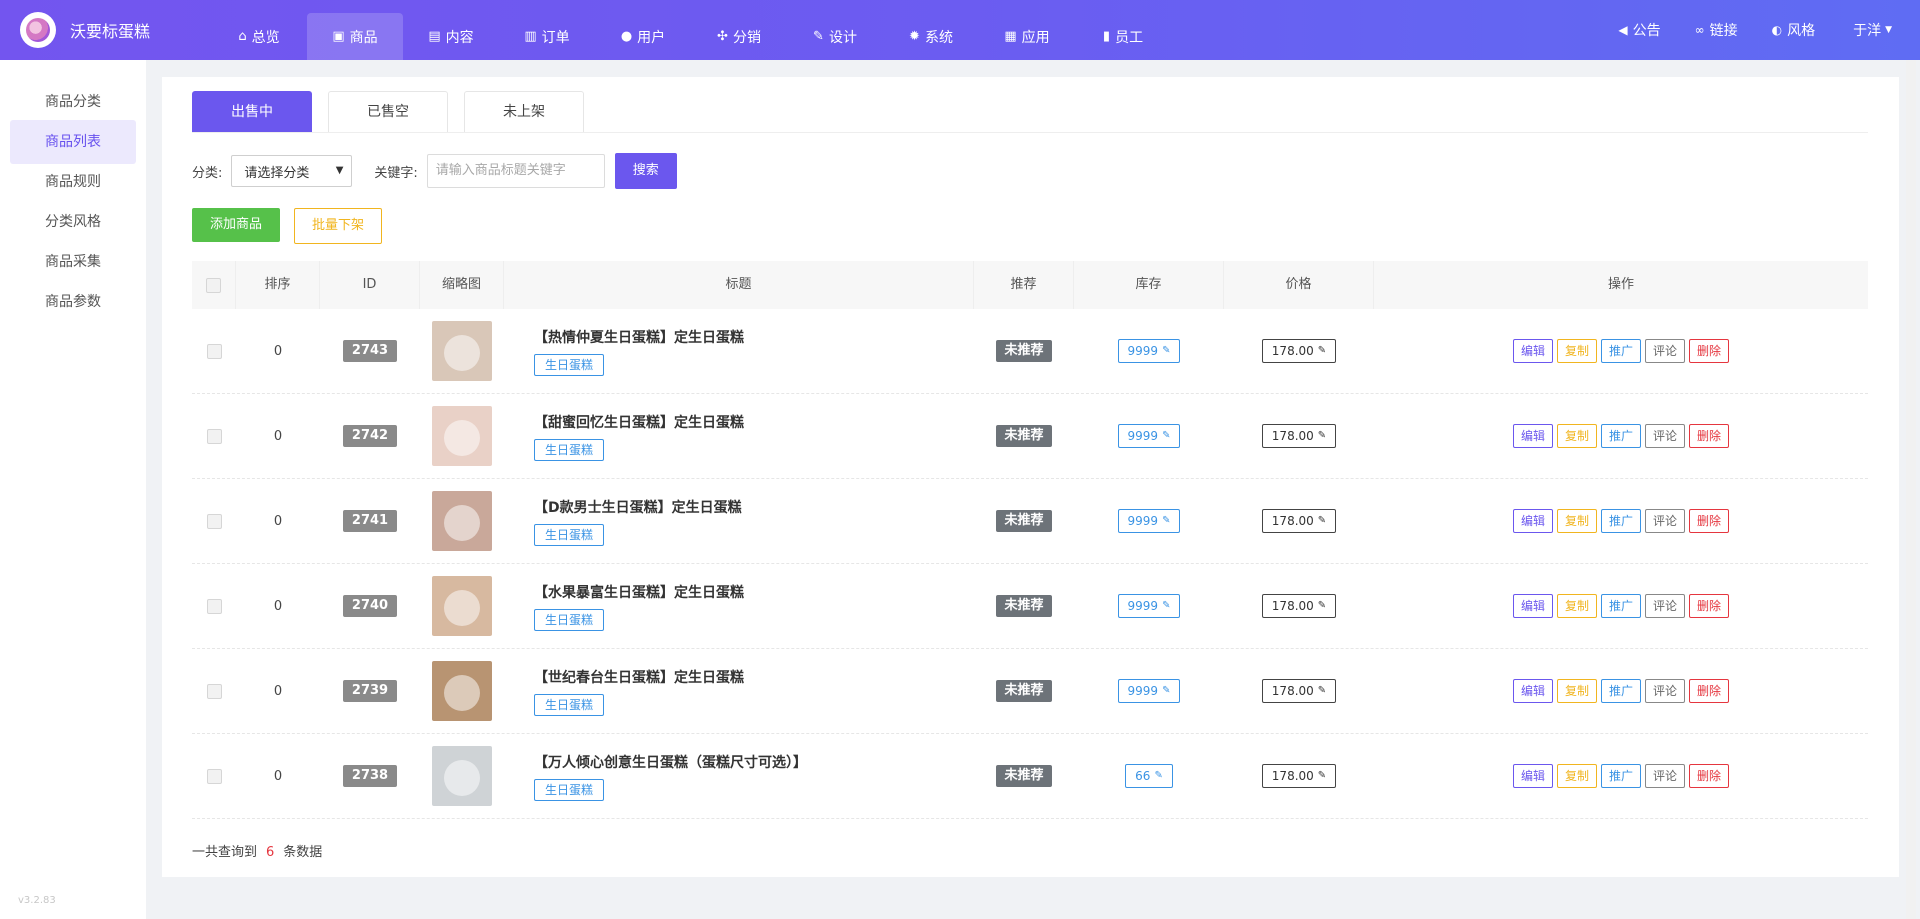  What do you see at coordinates (1911, 489) in the screenshot?
I see `page-scrollbar` at bounding box center [1911, 489].